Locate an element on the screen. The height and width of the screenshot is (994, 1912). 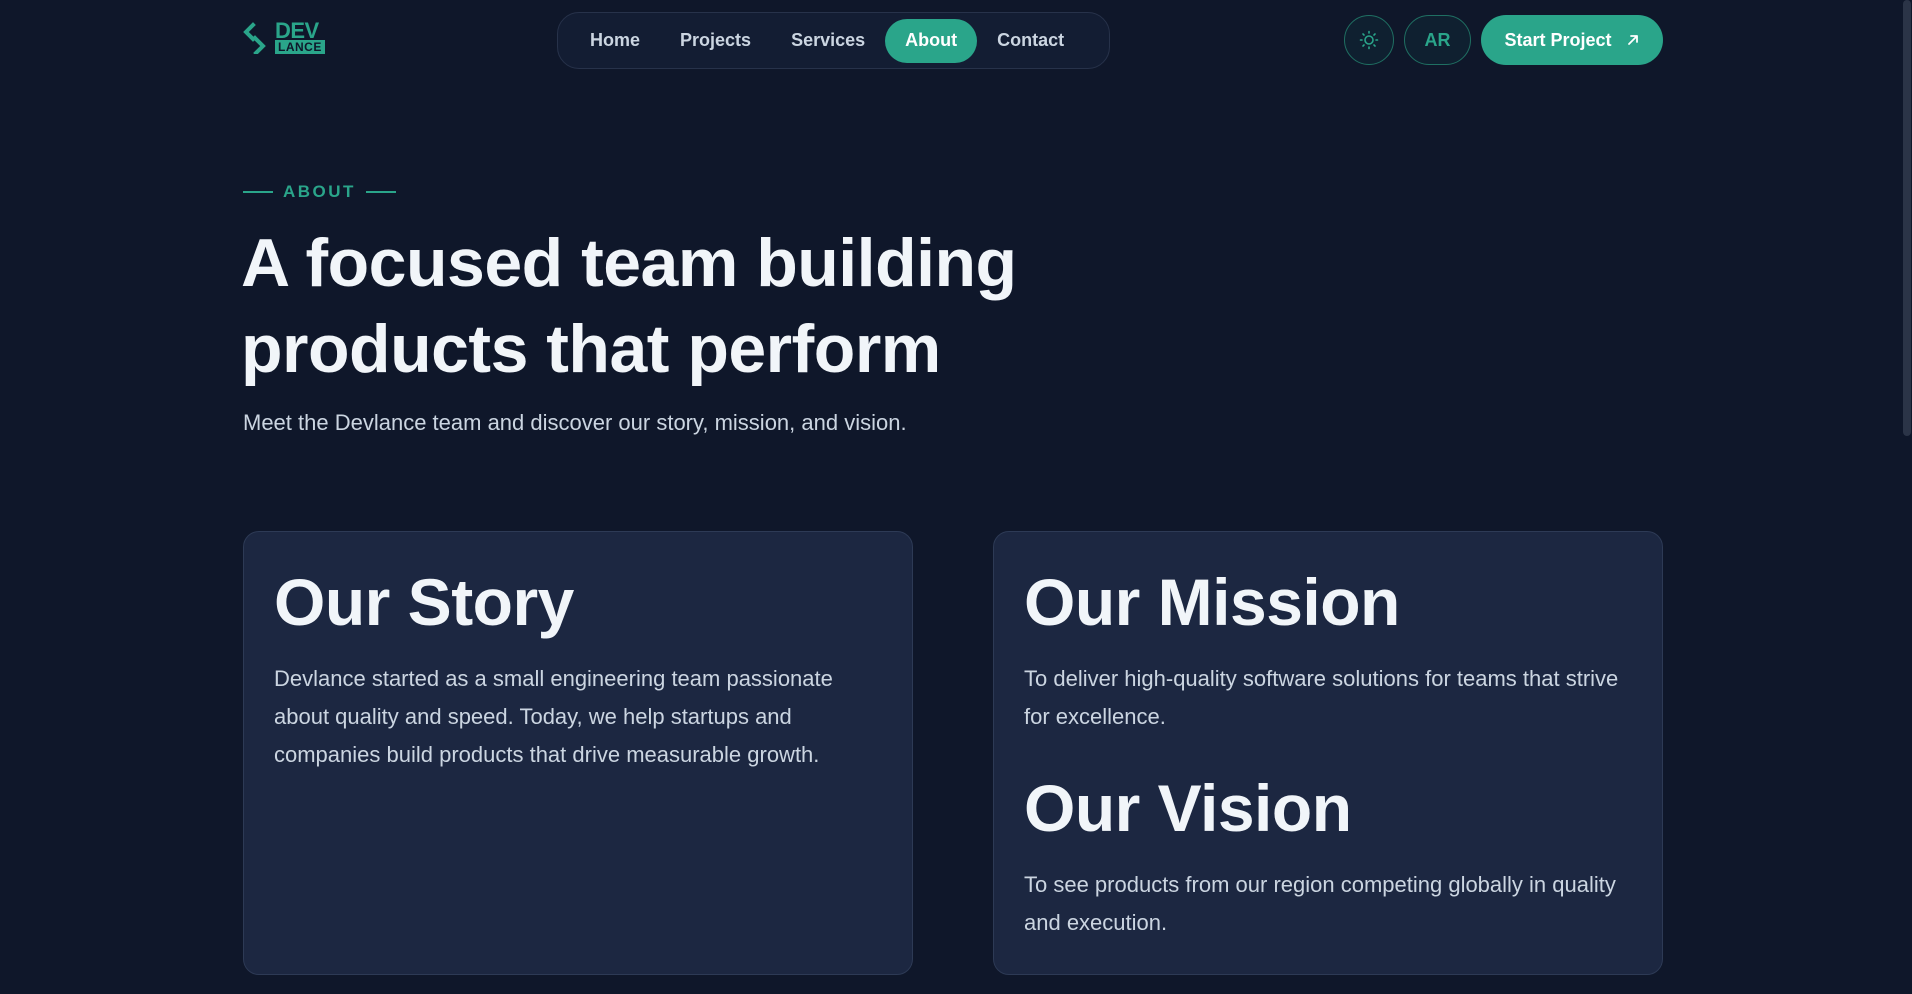
nav-item-home: Home is located at coordinates (615, 41).